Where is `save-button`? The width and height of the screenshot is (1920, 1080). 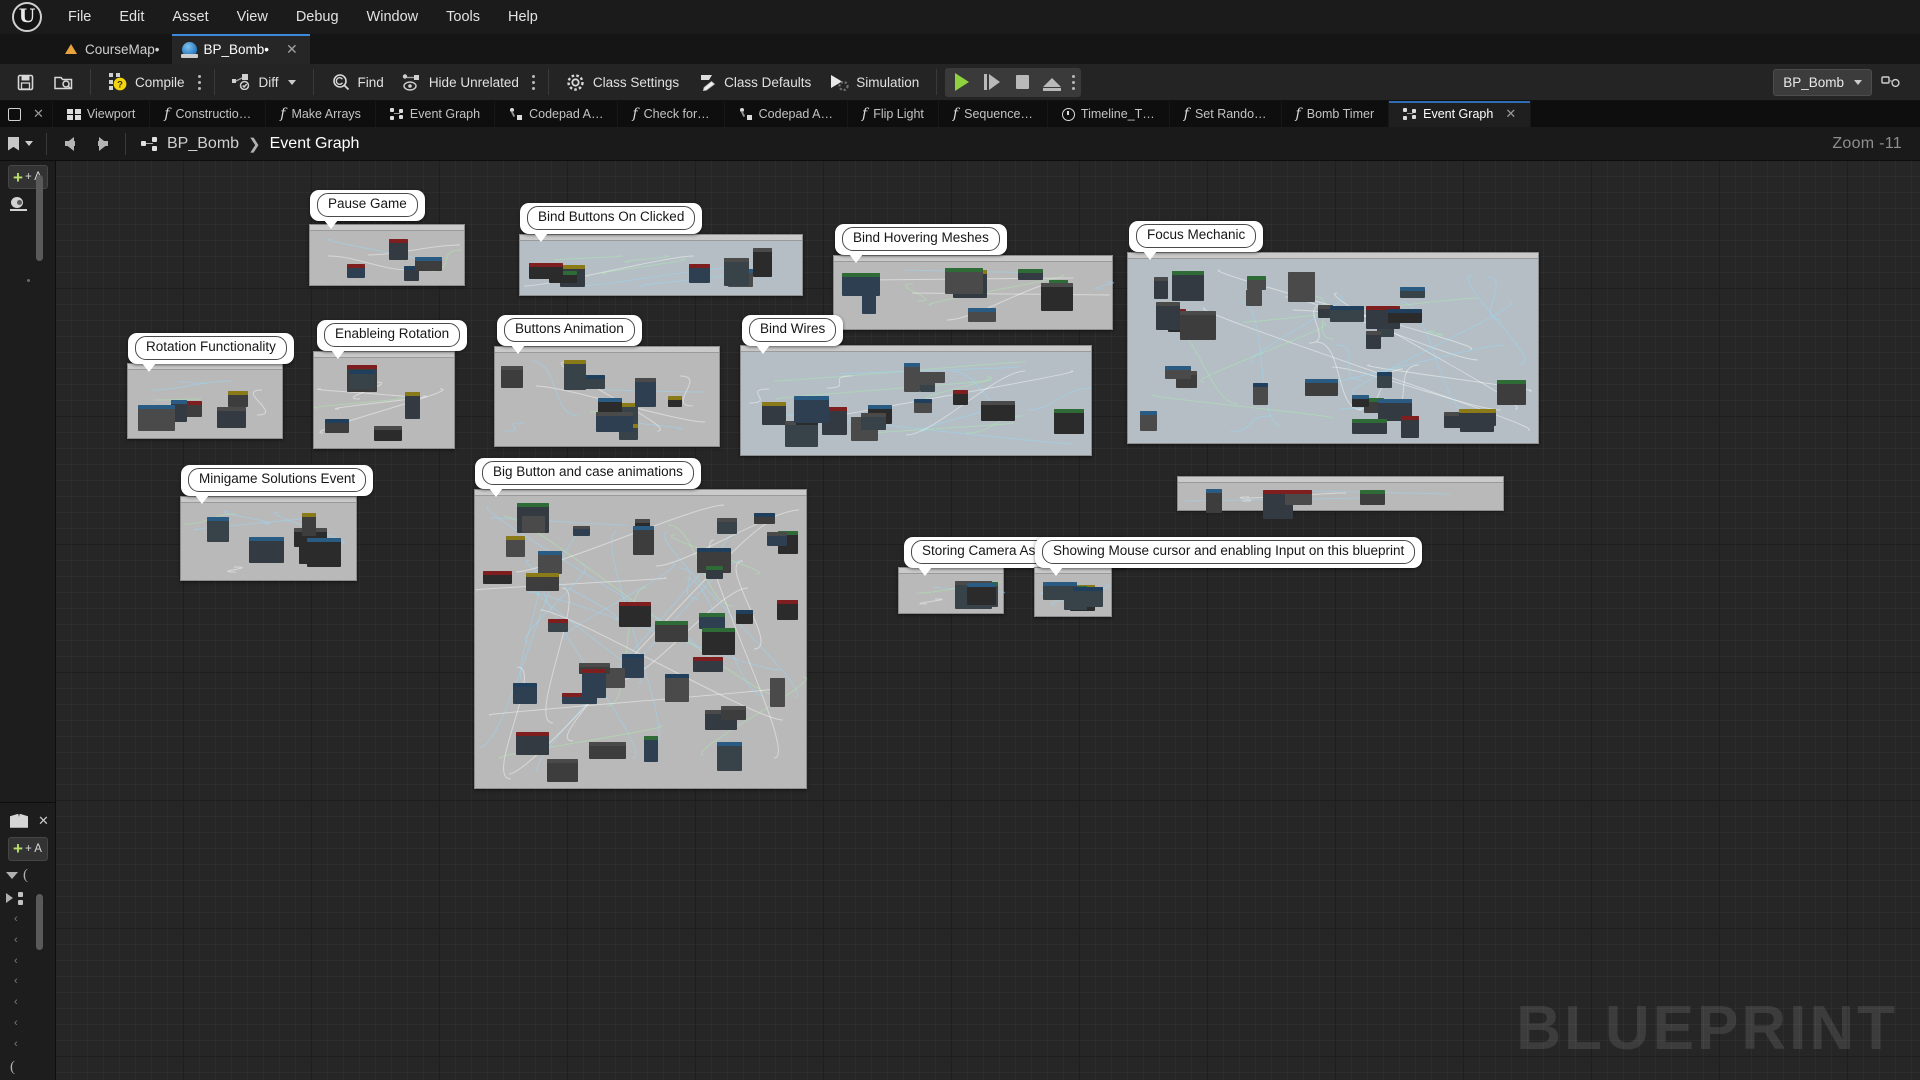 save-button is located at coordinates (25, 82).